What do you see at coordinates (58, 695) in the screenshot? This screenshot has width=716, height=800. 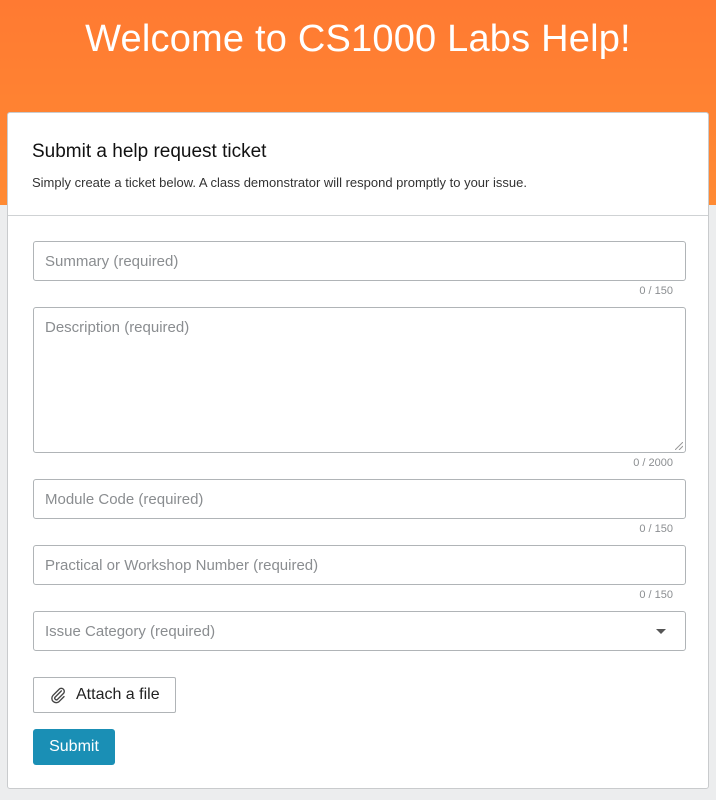 I see `paperclip-icon` at bounding box center [58, 695].